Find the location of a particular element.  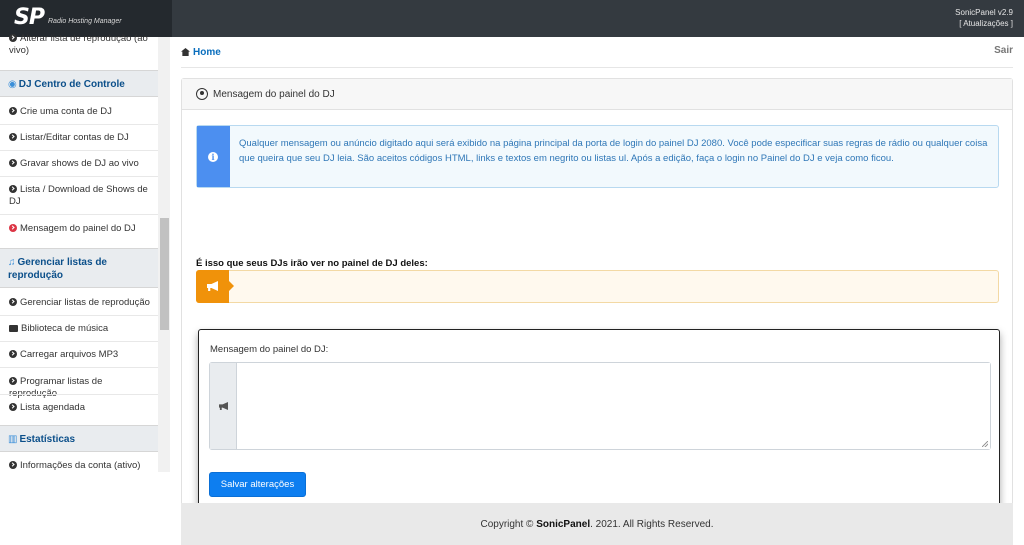

sidebar-item-programar-listas: Programar listas de reprodução is located at coordinates (79, 388).